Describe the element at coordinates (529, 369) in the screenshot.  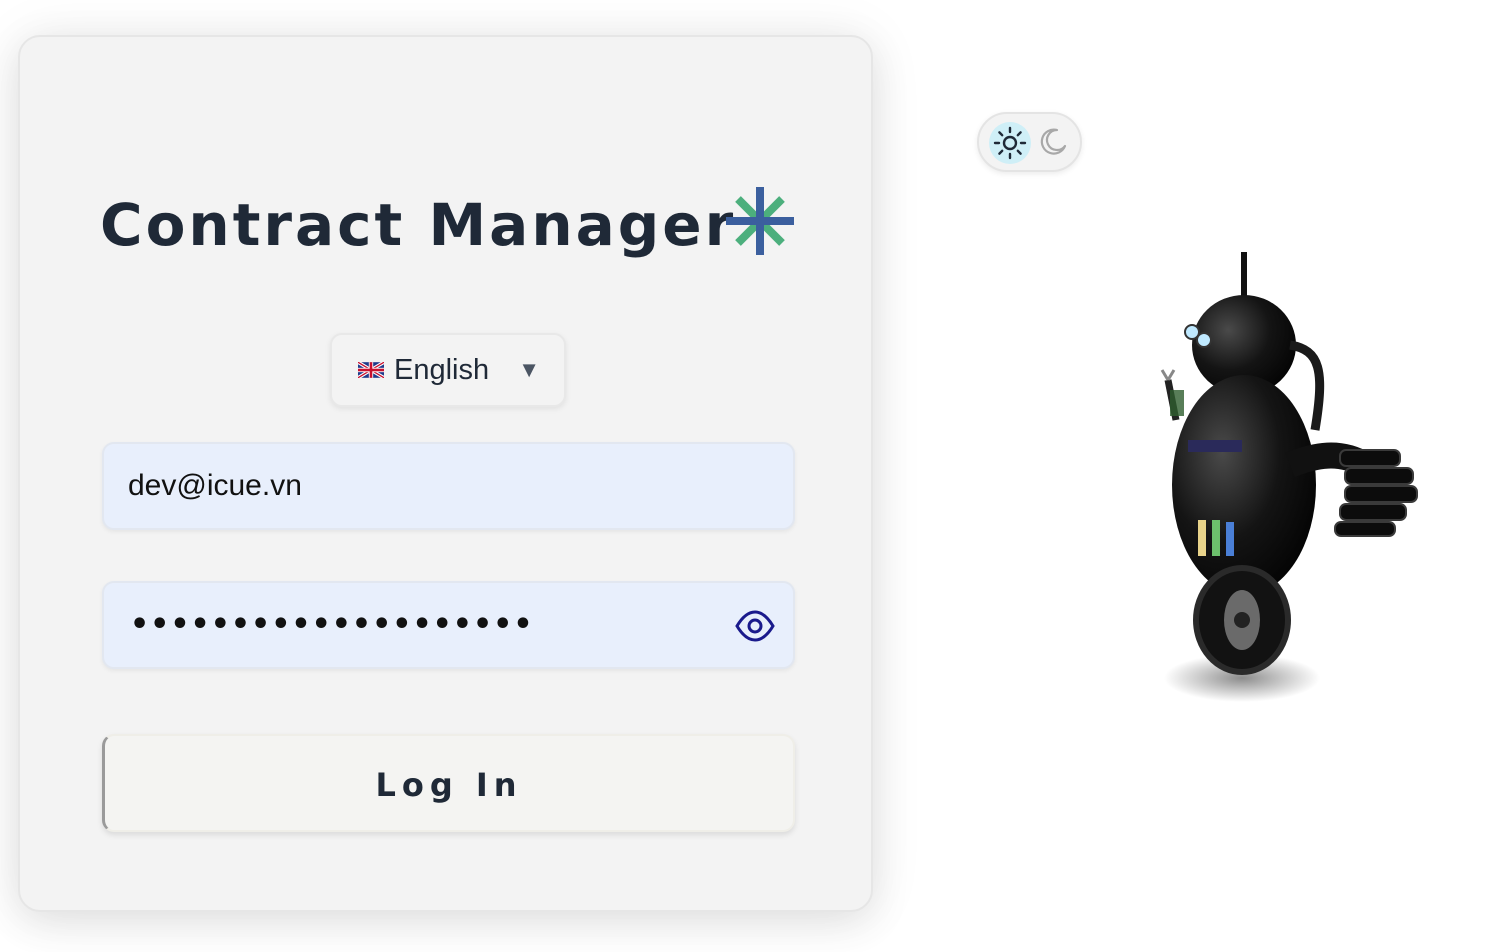
I see `chevron-down-icon: ▼` at that location.